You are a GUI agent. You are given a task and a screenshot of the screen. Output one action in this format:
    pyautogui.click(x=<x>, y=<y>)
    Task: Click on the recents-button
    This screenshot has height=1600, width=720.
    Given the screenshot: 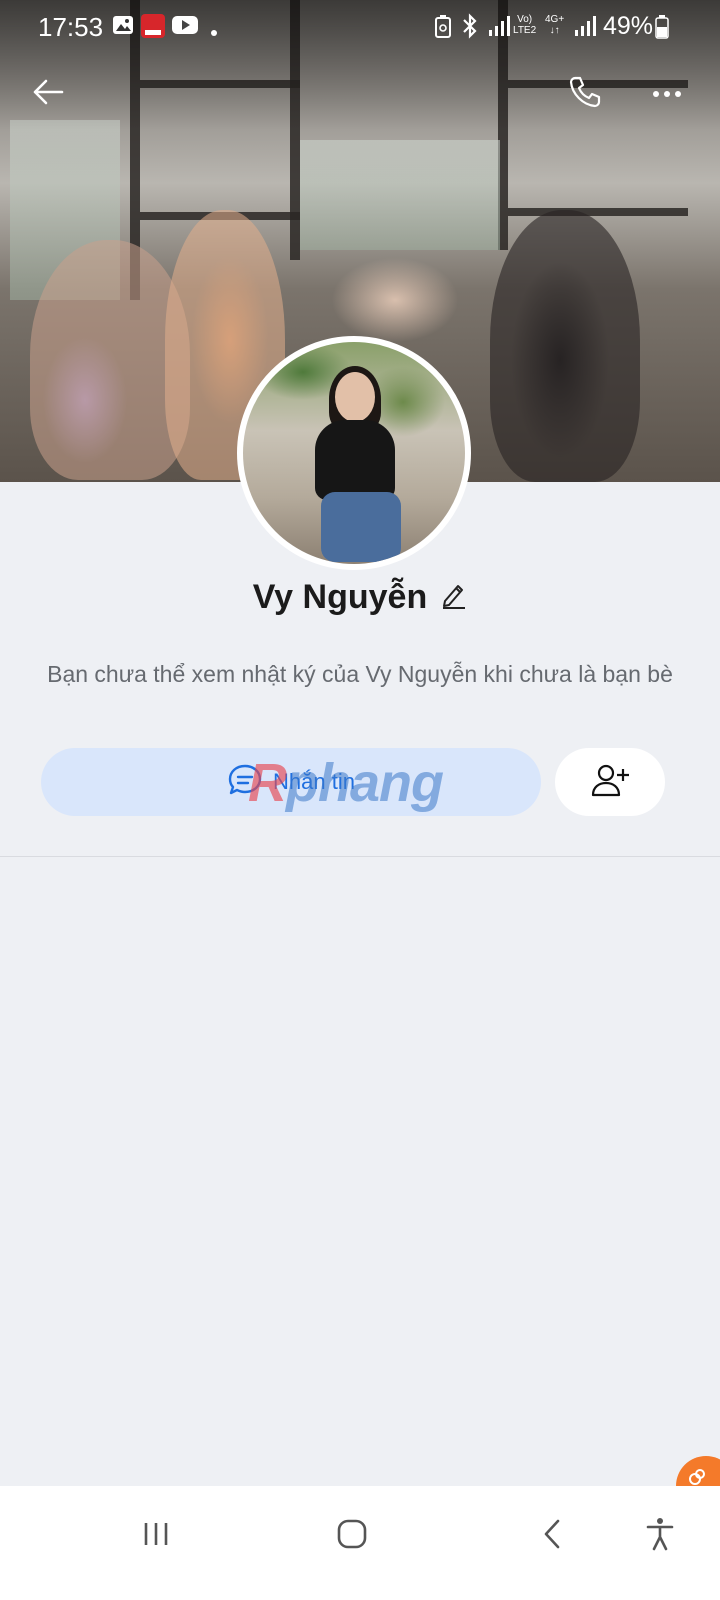 What is the action you would take?
    pyautogui.click(x=156, y=1536)
    